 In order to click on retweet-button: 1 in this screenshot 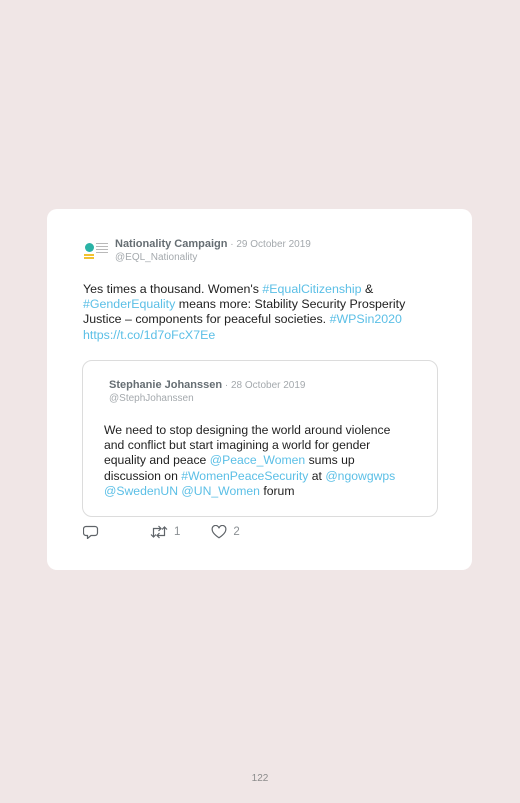, I will do `click(165, 532)`.